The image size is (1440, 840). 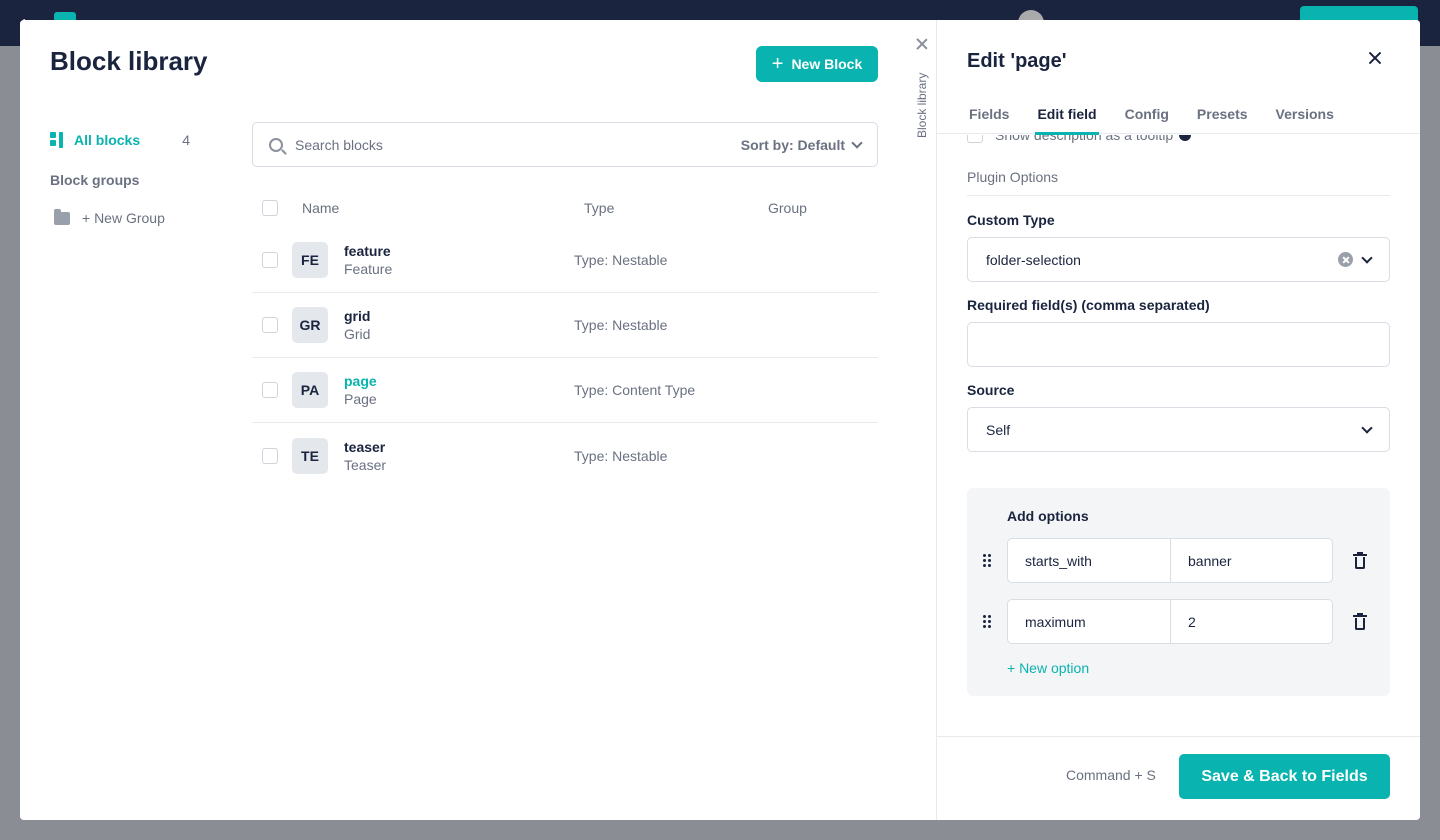 I want to click on block-display-name: Grid, so click(x=357, y=334).